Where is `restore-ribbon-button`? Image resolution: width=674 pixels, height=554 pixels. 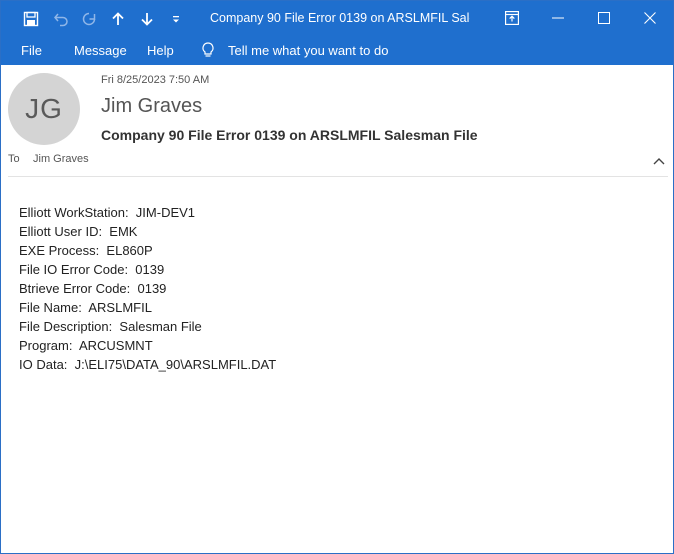 restore-ribbon-button is located at coordinates (512, 18).